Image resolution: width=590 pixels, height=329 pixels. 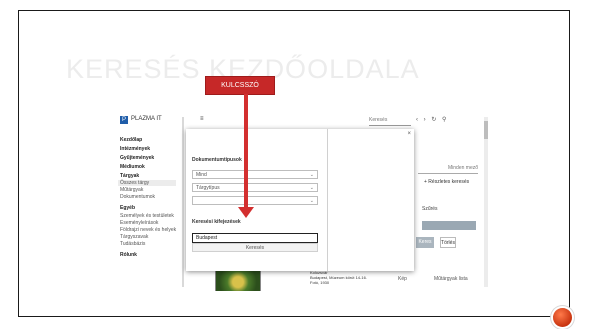 What do you see at coordinates (147, 216) in the screenshot?
I see `sidebar-item-persons: Személyek és testületek` at bounding box center [147, 216].